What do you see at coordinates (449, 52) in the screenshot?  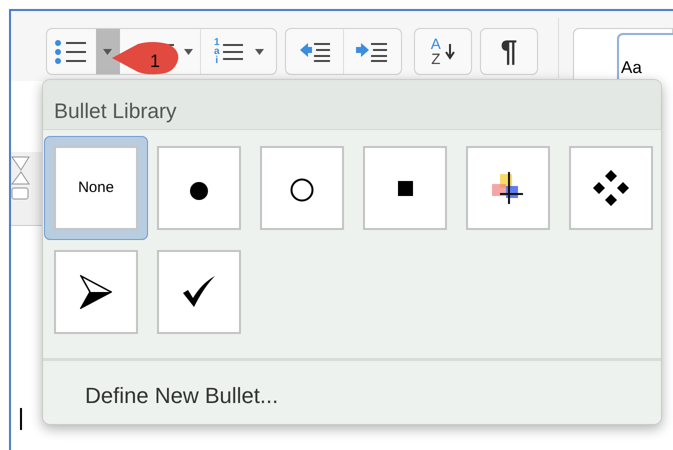 I see `down-arrow-icon` at bounding box center [449, 52].